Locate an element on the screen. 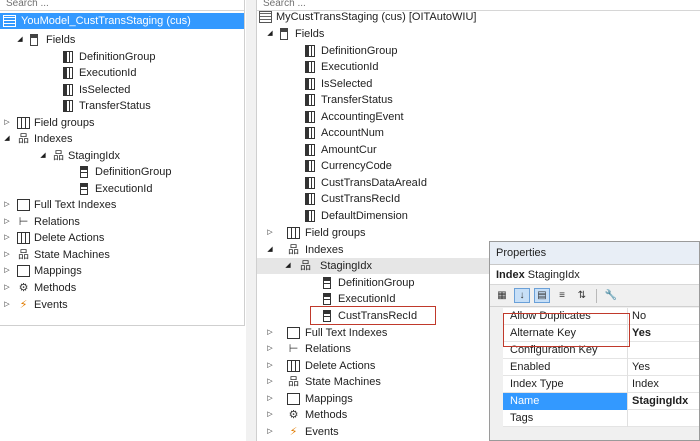 The width and height of the screenshot is (700, 441). property-value: No is located at coordinates (639, 316).